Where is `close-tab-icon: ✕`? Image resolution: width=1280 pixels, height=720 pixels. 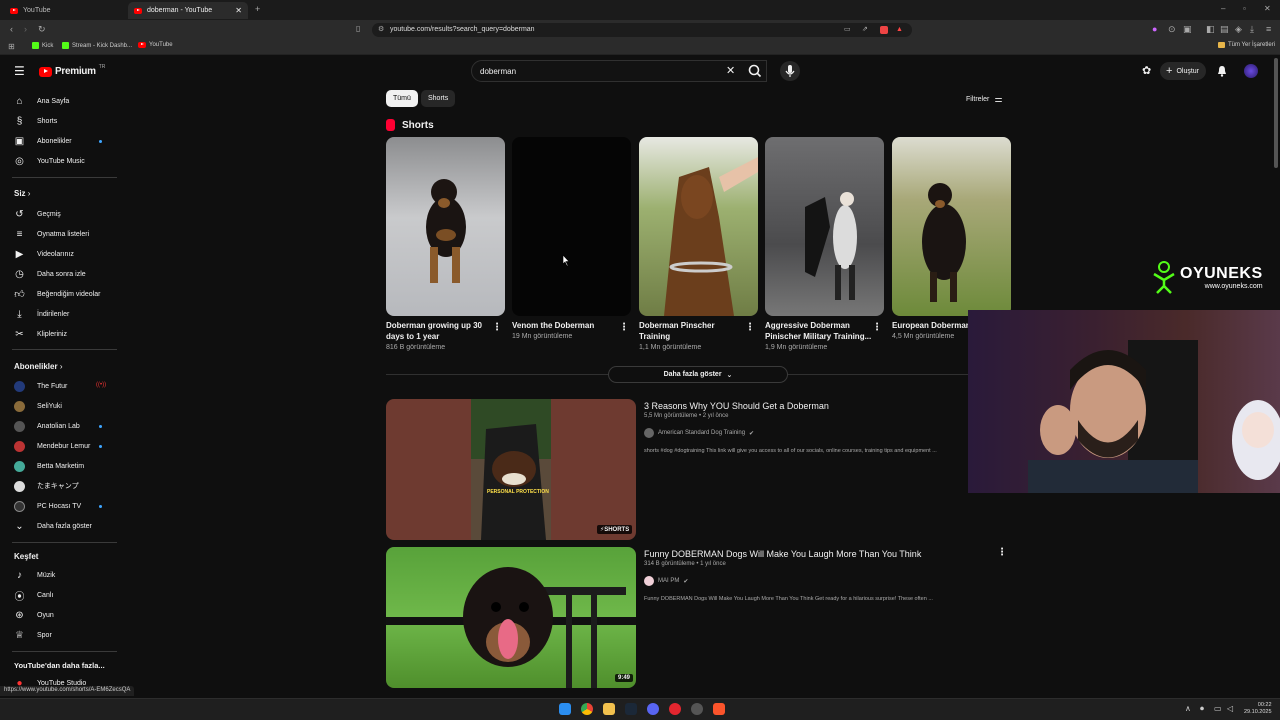
close-tab-icon: ✕ is located at coordinates (238, 10).